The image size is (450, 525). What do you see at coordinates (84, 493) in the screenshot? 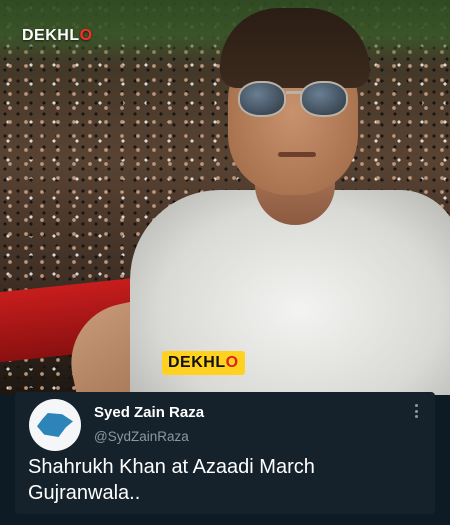
I see `tweet-line-2: Gujranwala..` at bounding box center [84, 493].